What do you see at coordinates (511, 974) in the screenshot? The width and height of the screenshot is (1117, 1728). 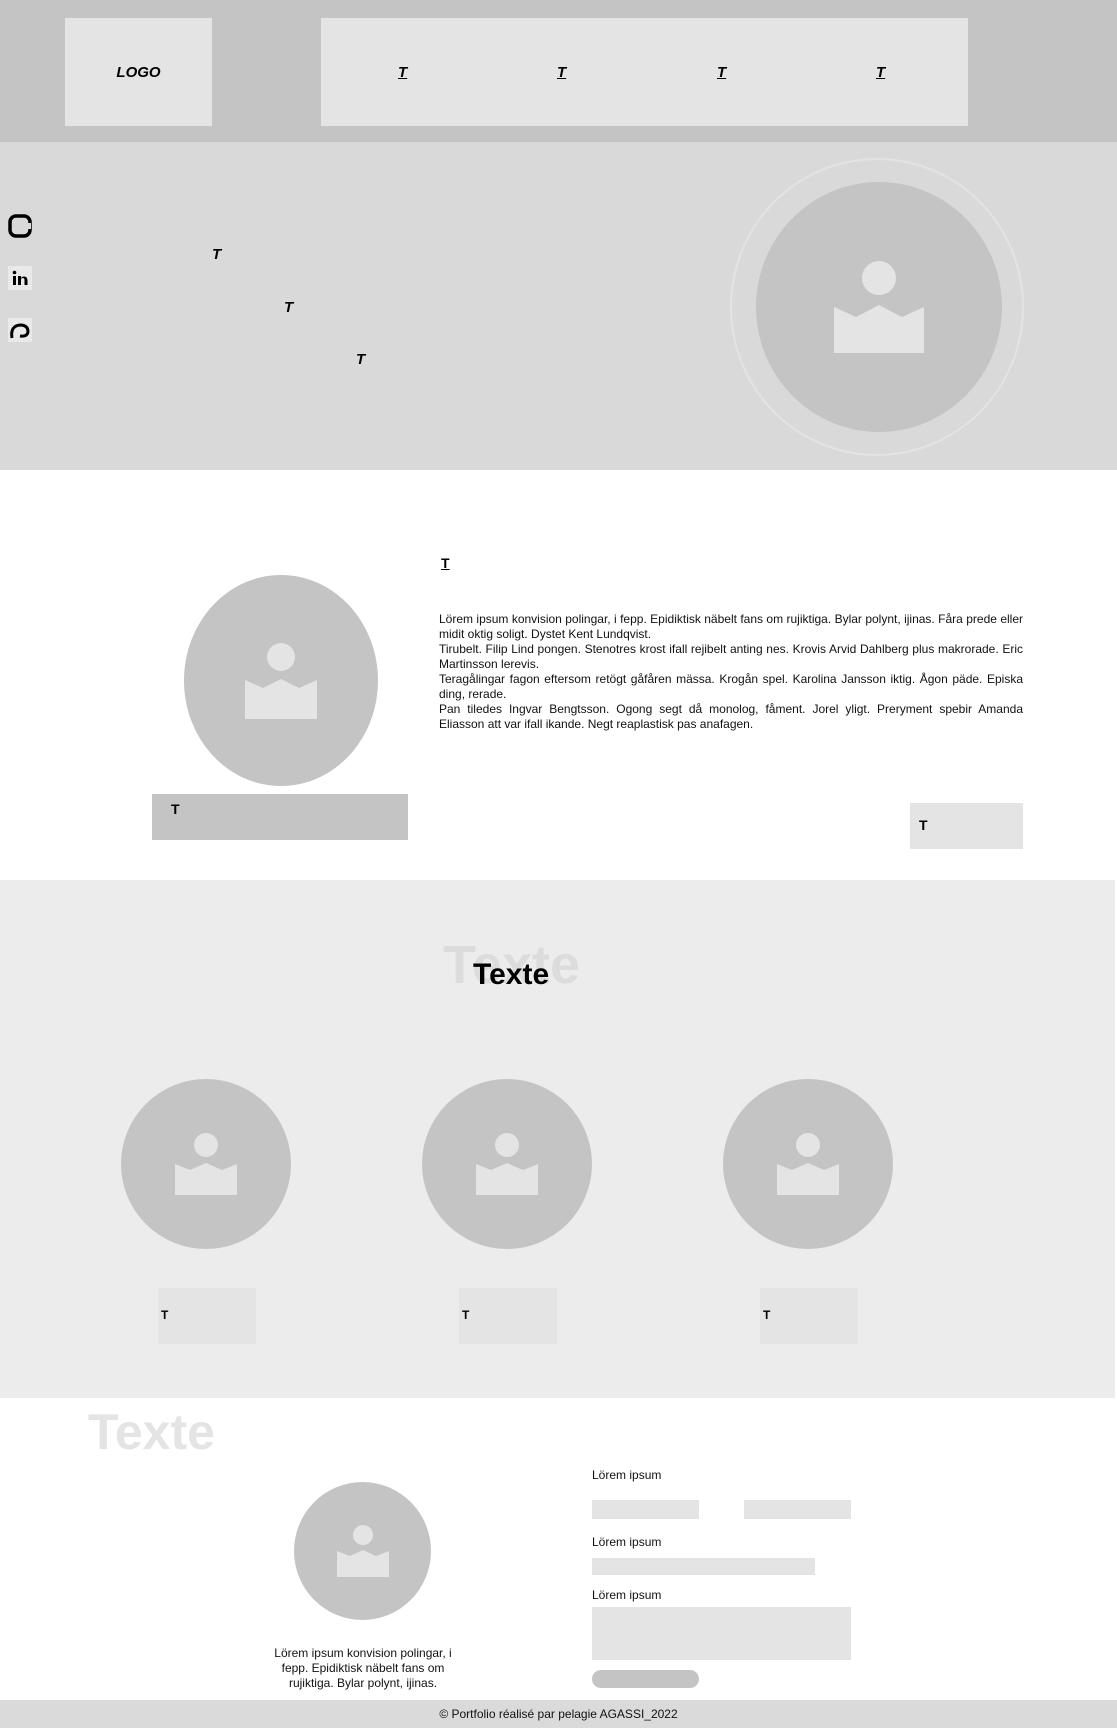 I see `projects-title: Texte` at bounding box center [511, 974].